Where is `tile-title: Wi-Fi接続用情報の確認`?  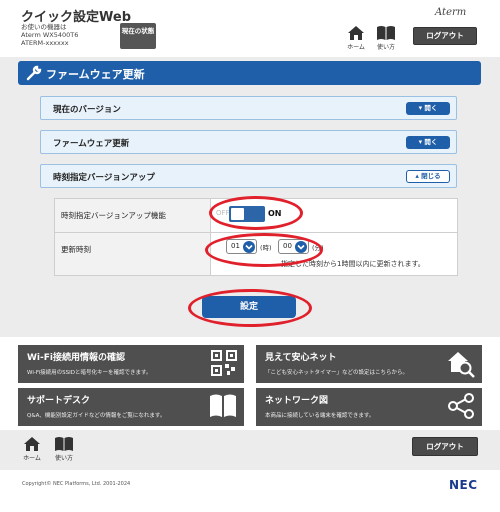 tile-title: Wi-Fi接続用情報の確認 is located at coordinates (76, 358).